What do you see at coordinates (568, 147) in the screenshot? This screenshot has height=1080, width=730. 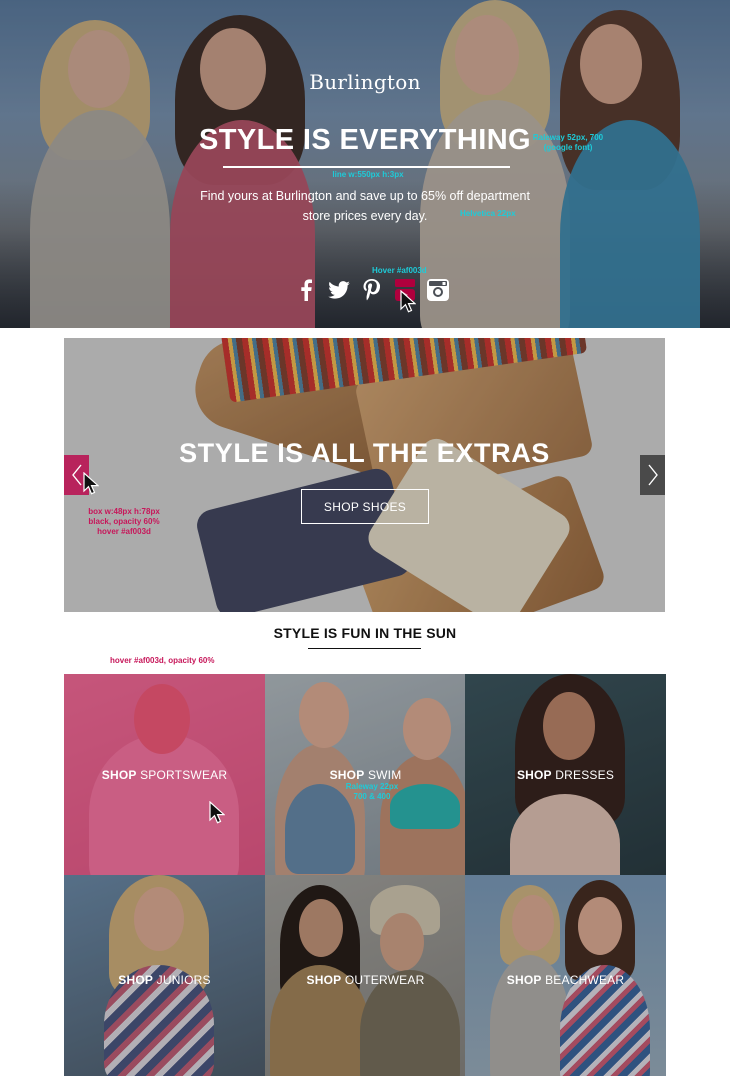 I see `annotation-text: (google font)` at bounding box center [568, 147].